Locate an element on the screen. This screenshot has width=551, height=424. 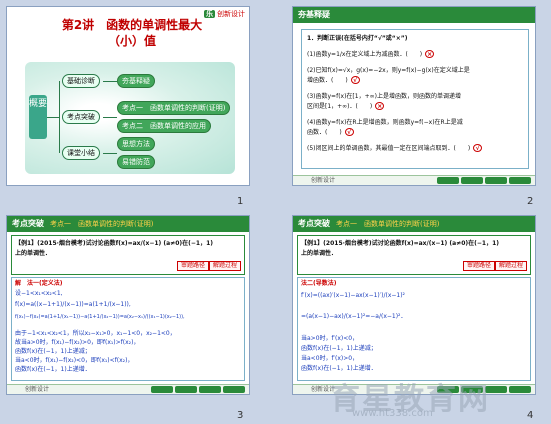
outline-item-summary: 课堂小结 is located at coordinates (81, 153).